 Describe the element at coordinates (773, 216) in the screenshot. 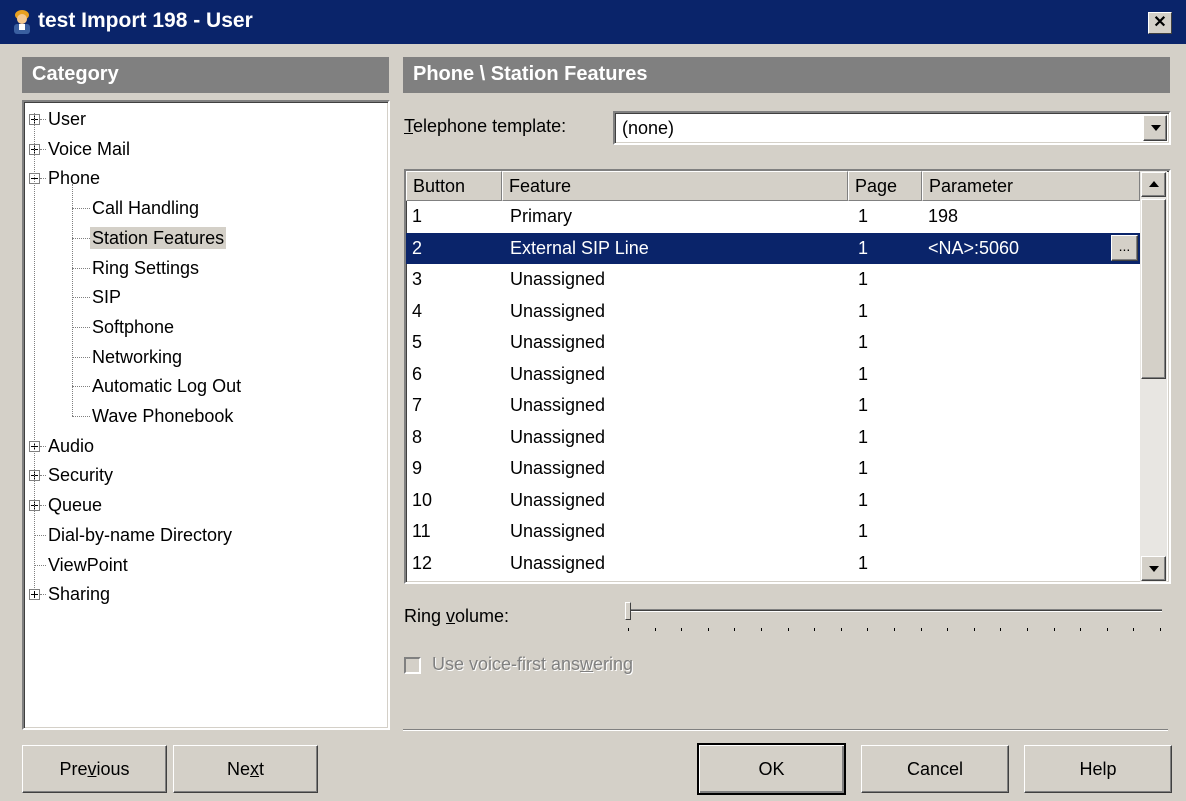

I see `table-row: 1 Primary 1 198` at that location.